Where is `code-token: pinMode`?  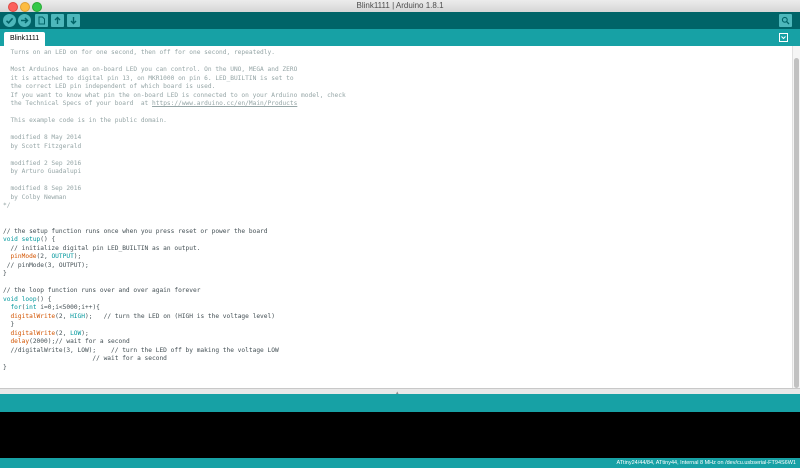 code-token: pinMode is located at coordinates (23, 256).